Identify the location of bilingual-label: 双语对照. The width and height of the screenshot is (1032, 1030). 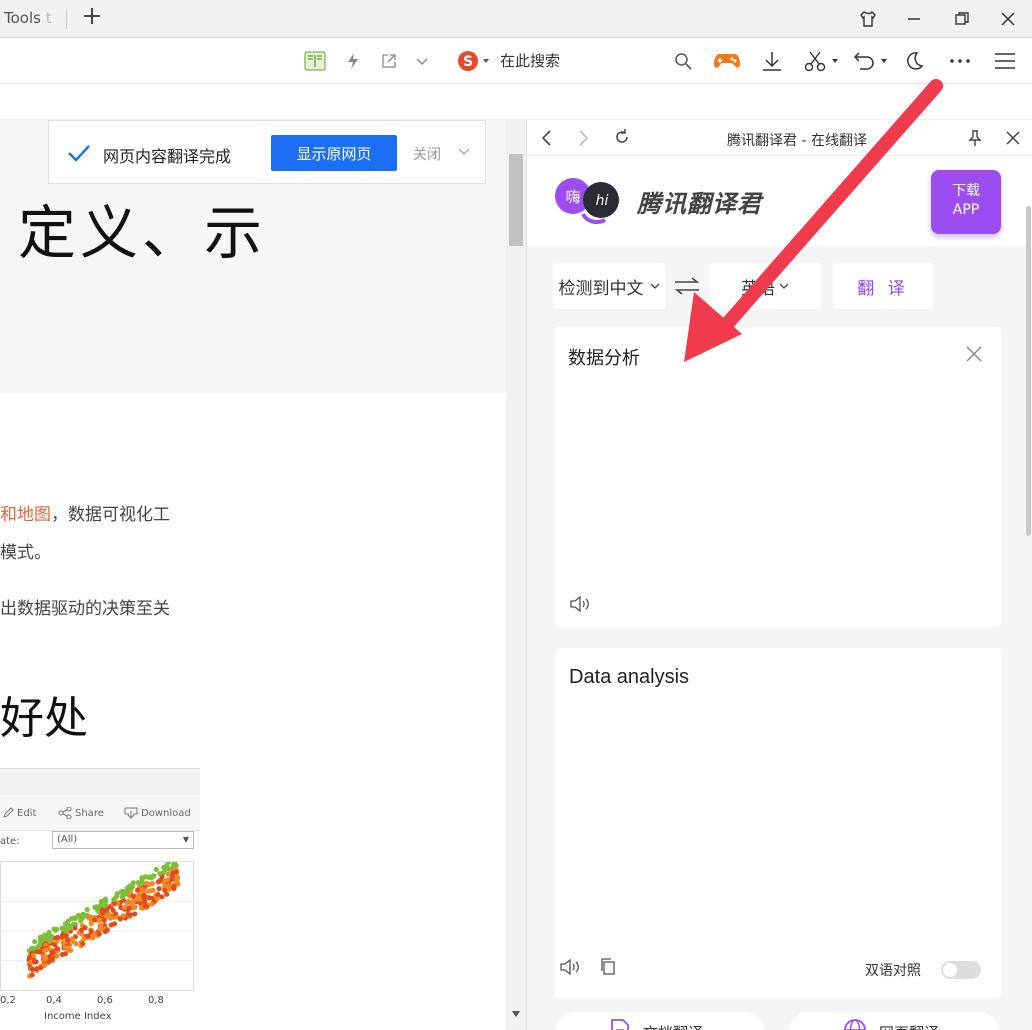
(893, 971).